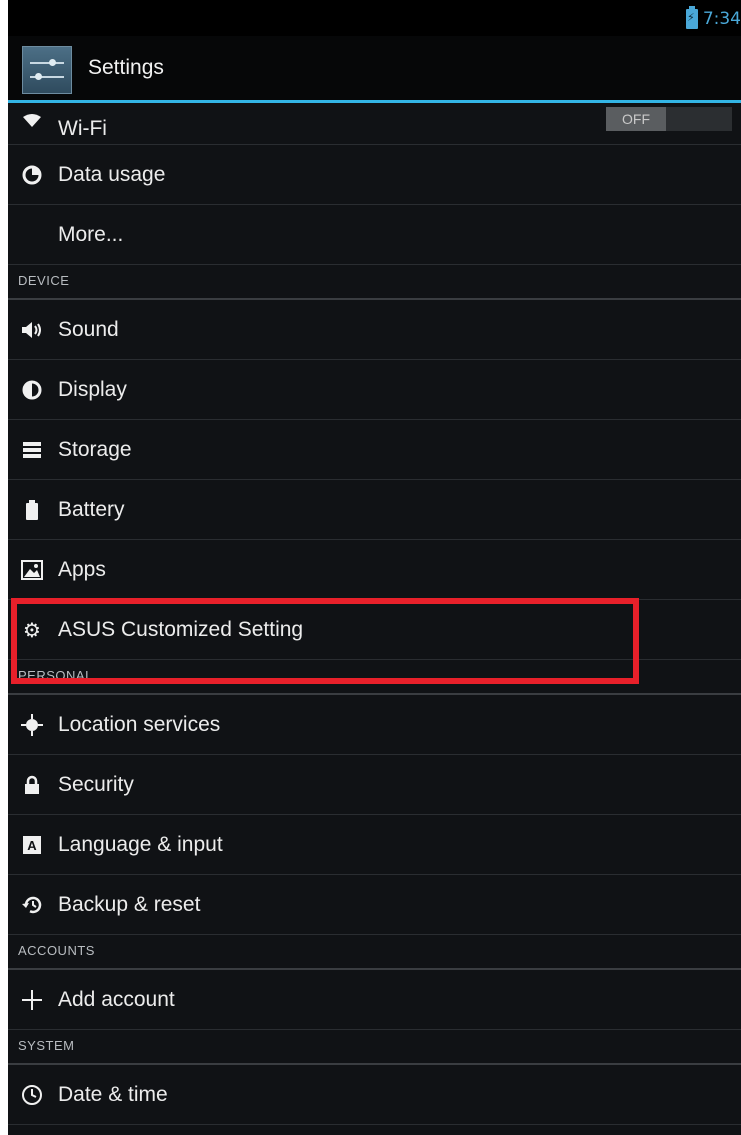 Image resolution: width=741 pixels, height=1135 pixels. I want to click on section-header-label: SYSTEM, so click(46, 1045).